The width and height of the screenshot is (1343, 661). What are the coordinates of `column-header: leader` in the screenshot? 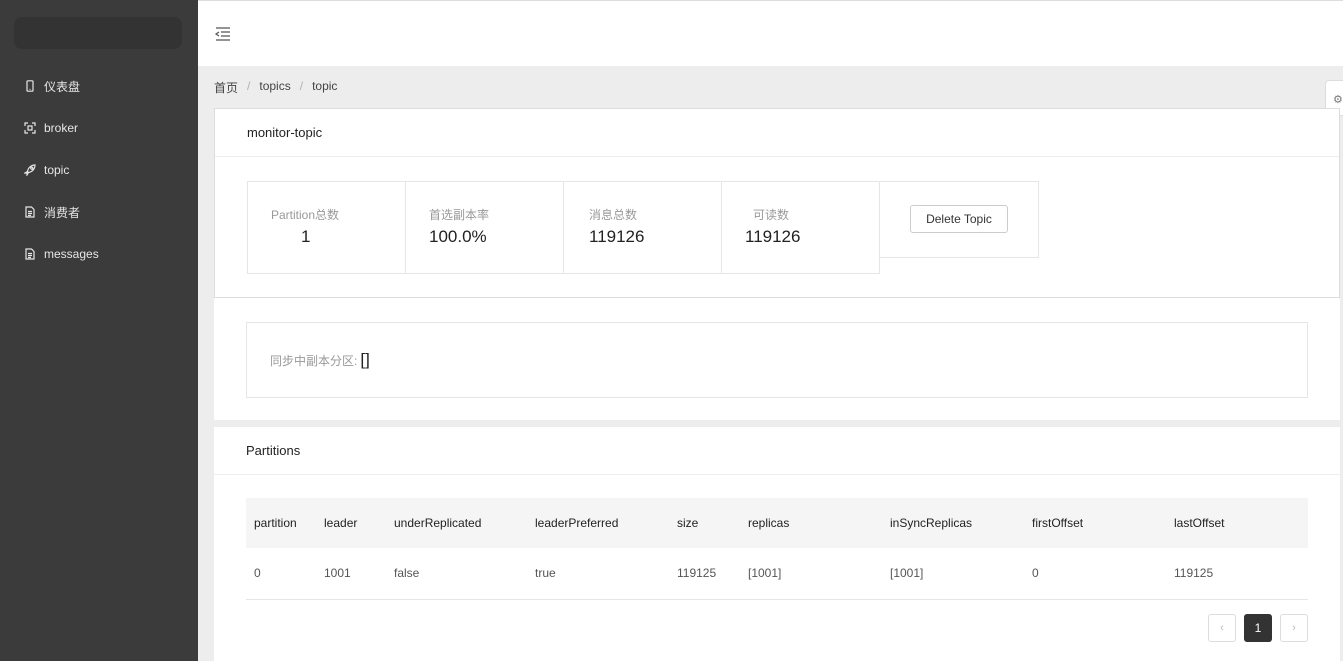 It's located at (341, 523).